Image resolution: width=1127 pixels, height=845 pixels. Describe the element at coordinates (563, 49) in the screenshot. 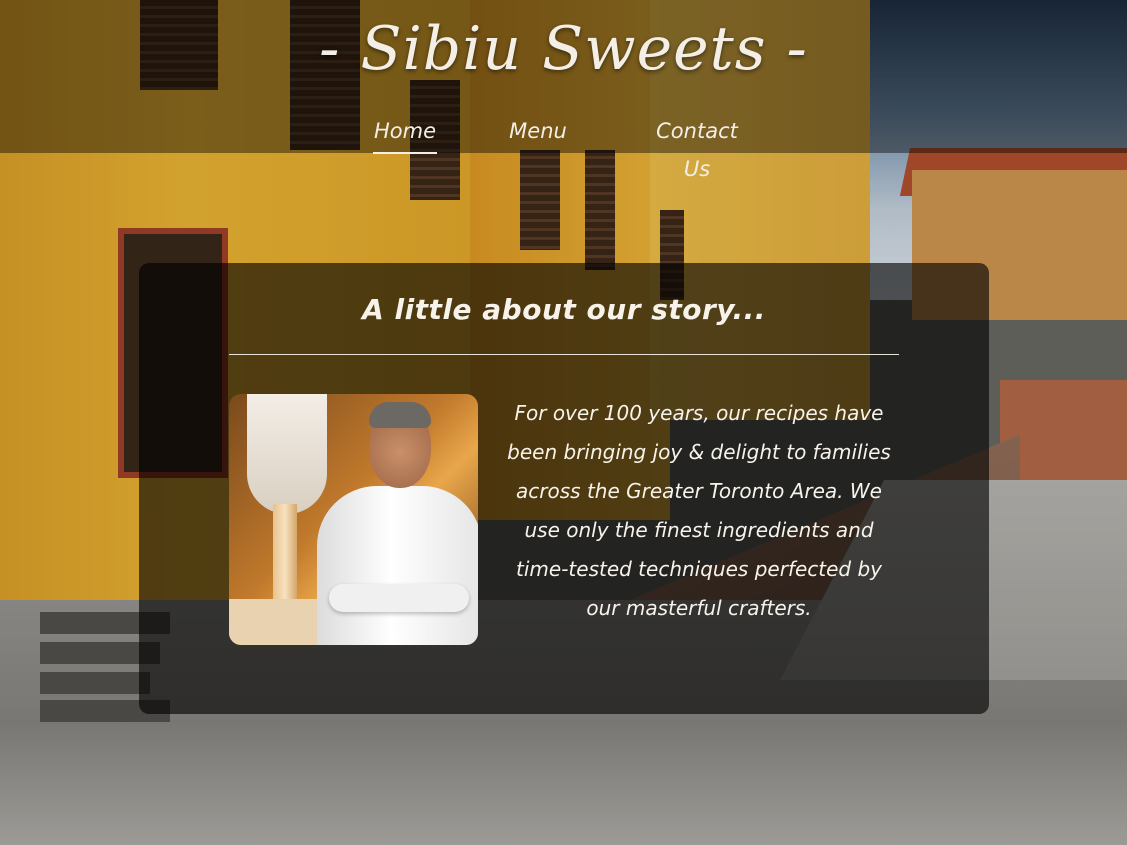

I see `site-logo: - Sibiu Sweets -` at that location.